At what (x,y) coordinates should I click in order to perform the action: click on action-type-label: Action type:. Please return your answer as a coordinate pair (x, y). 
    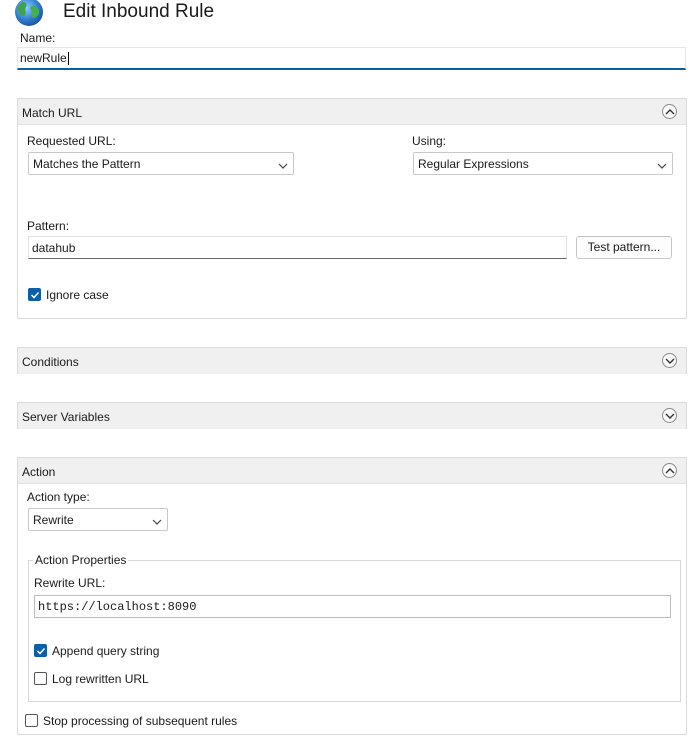
    Looking at the image, I should click on (58, 497).